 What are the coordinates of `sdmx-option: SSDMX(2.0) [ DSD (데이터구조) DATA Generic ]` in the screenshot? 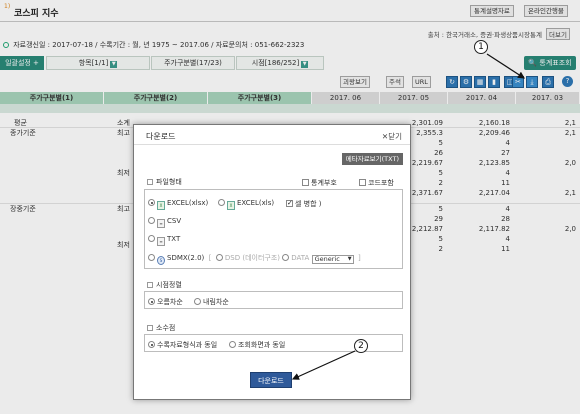 It's located at (254, 259).